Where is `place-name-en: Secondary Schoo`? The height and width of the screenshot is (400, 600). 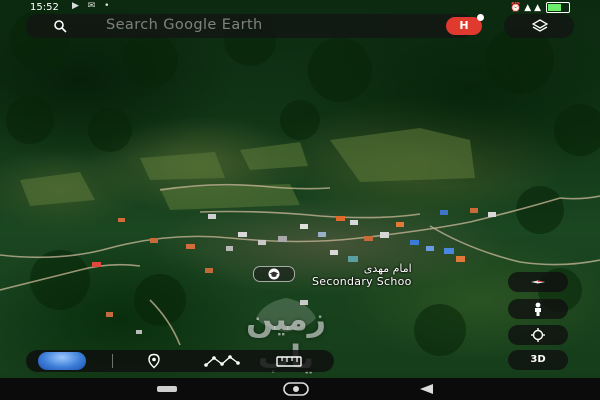
place-name-en: Secondary Schoo is located at coordinates (362, 281).